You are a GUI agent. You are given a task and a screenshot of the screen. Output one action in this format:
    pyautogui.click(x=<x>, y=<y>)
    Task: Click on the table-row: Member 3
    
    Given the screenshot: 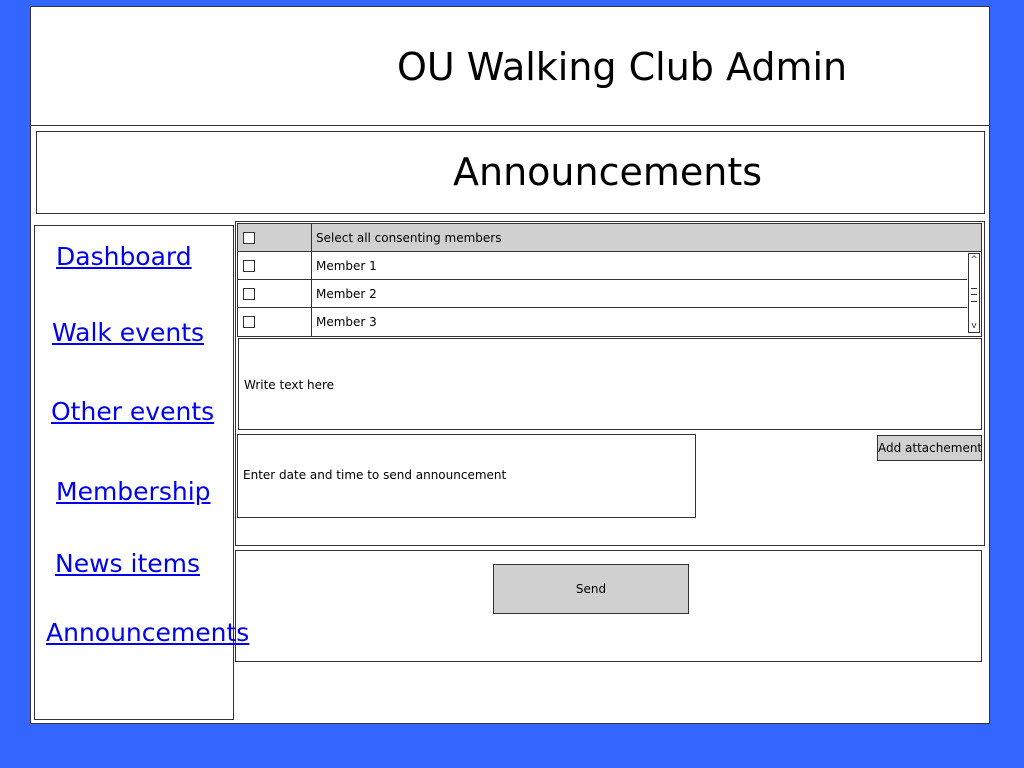 What is the action you would take?
    pyautogui.click(x=602, y=322)
    